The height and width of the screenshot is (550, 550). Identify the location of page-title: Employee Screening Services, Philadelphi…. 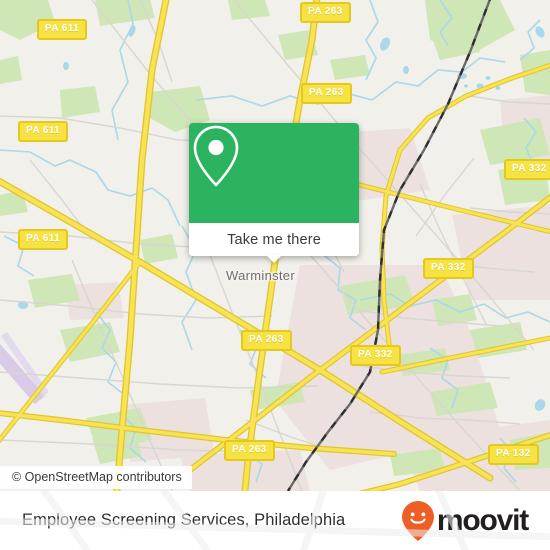
(184, 520).